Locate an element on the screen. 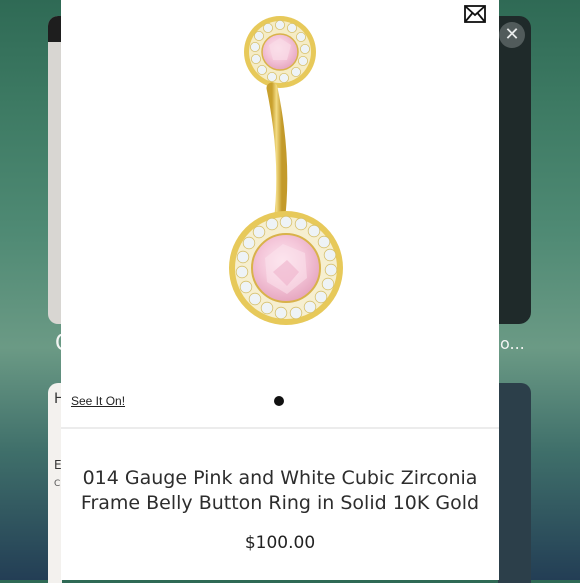  mail-icon is located at coordinates (475, 14).